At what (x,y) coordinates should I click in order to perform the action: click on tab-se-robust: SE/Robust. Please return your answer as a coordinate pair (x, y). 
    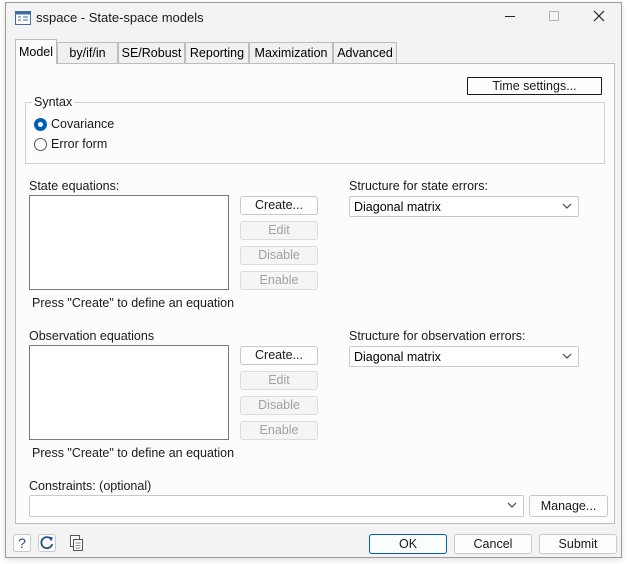
    Looking at the image, I should click on (151, 52).